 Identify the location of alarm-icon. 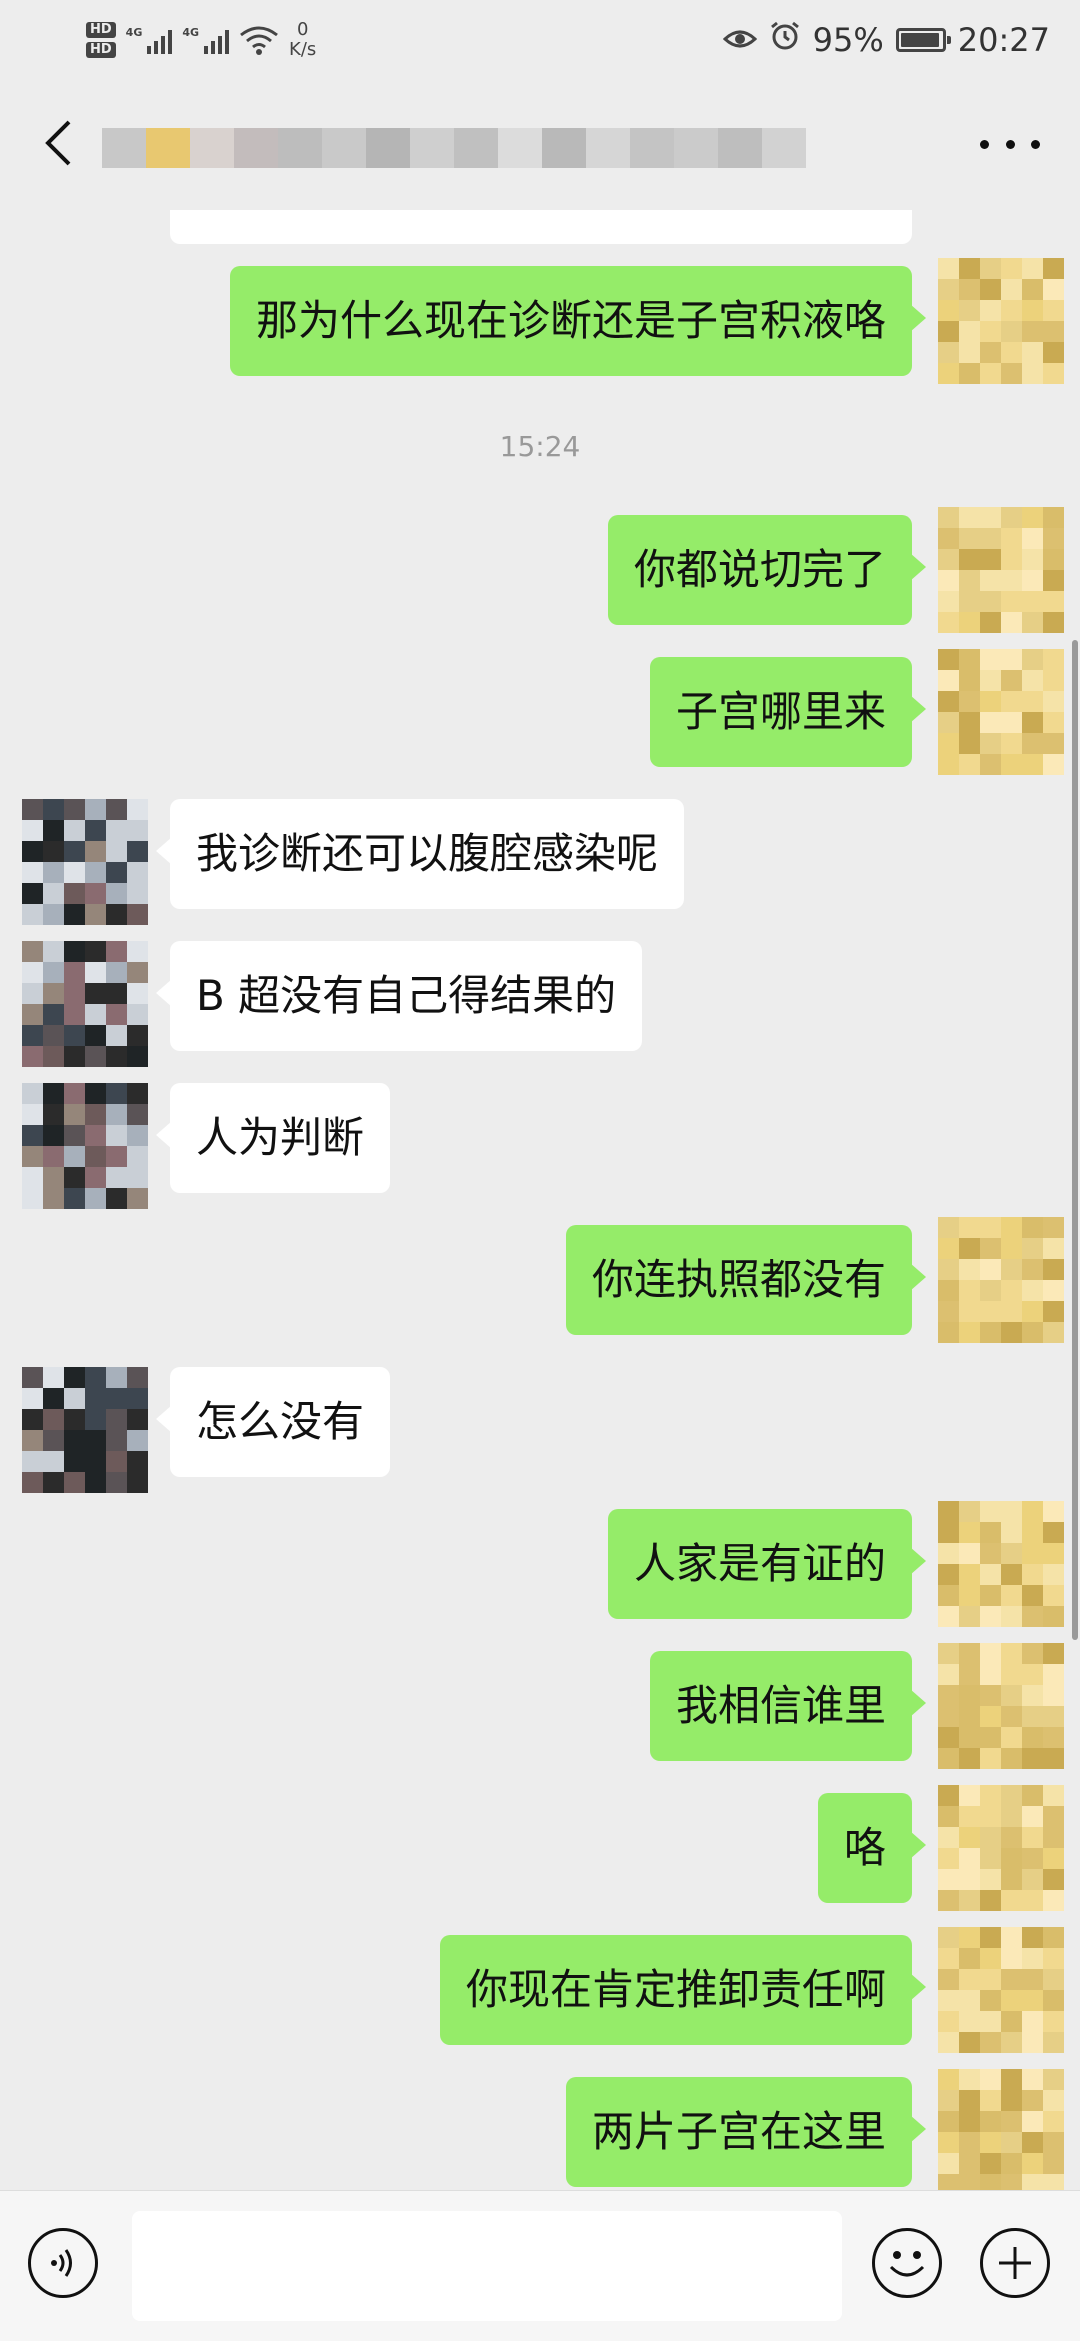
(785, 40).